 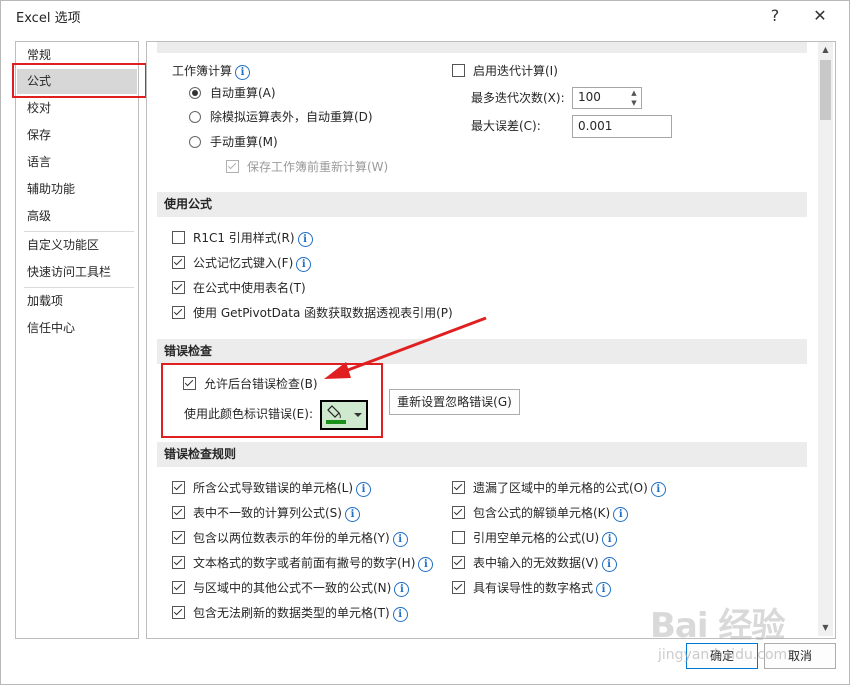 What do you see at coordinates (303, 563) in the screenshot?
I see `rule-numbers-as-text: 文本格式的数字或者前面有撇号的数字(H) i` at bounding box center [303, 563].